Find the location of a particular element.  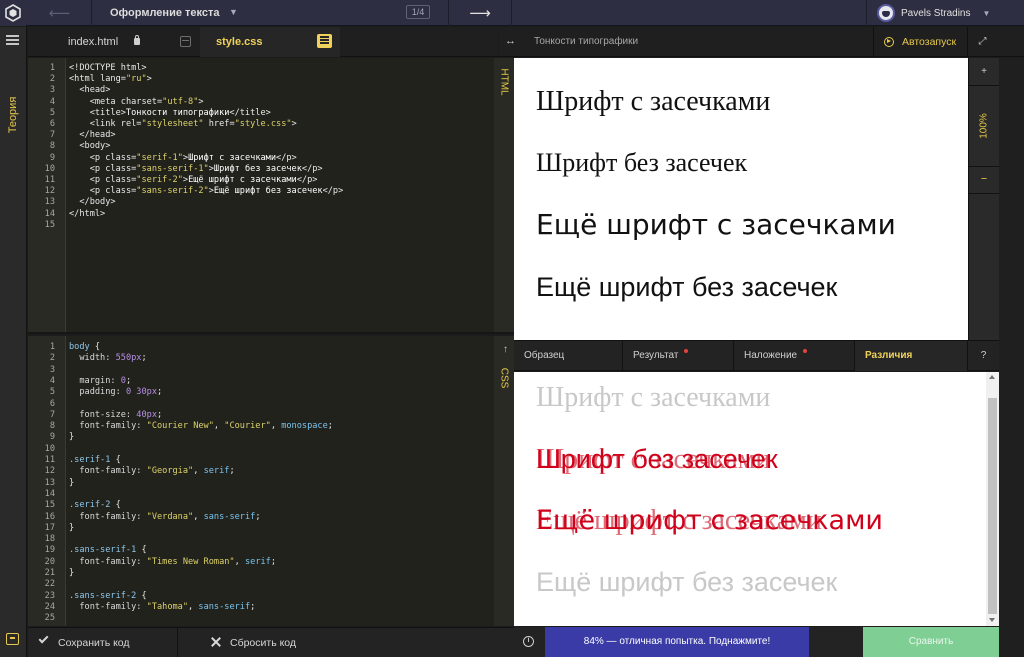

code-line: <!DOCTYPE html> is located at coordinates (108, 68).